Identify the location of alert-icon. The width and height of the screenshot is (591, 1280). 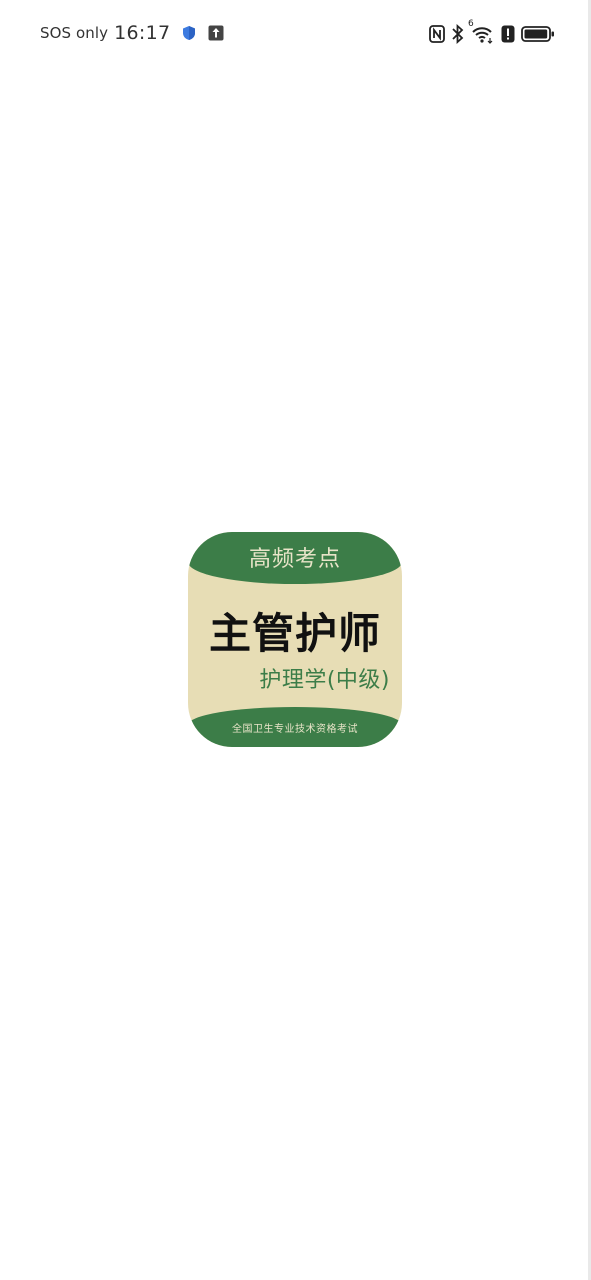
(508, 34).